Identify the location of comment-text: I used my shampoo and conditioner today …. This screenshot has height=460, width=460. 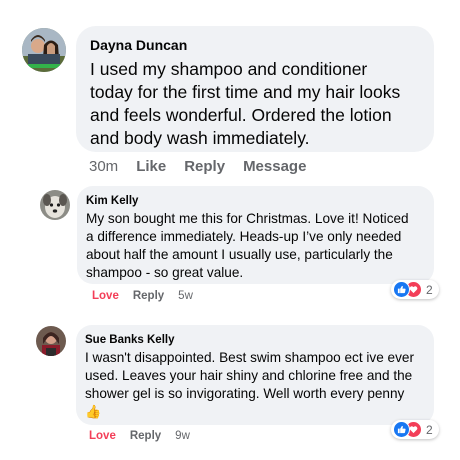
(245, 104).